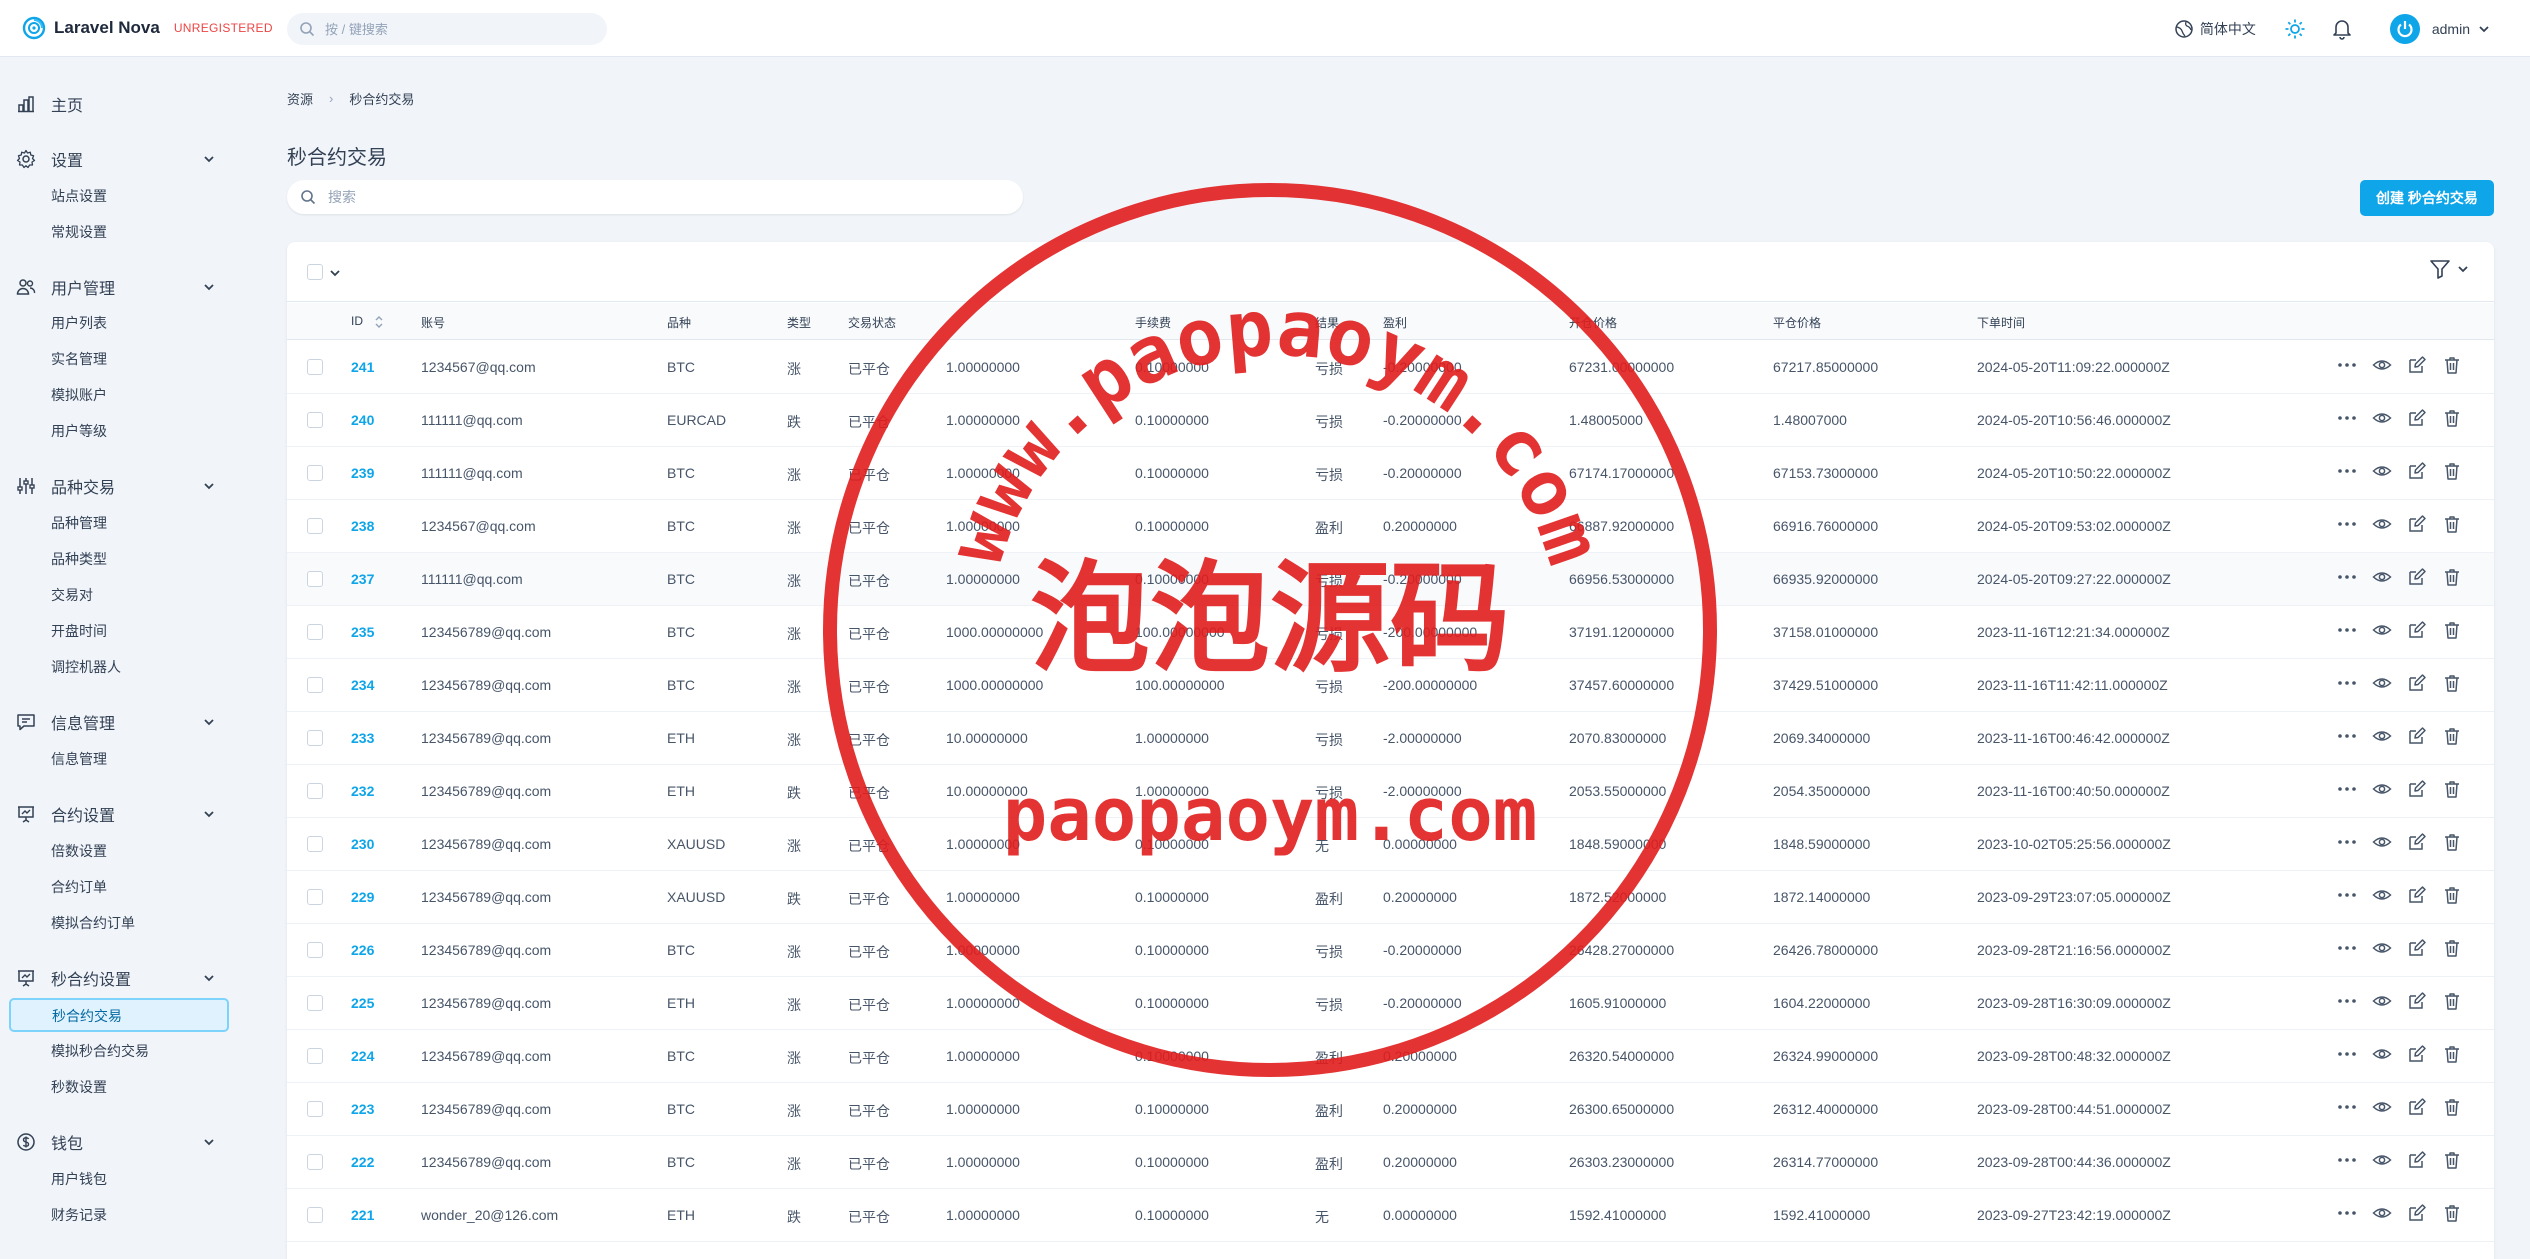 The height and width of the screenshot is (1259, 2530). I want to click on sidebar-item-opening-hours: 开盘时间, so click(79, 631).